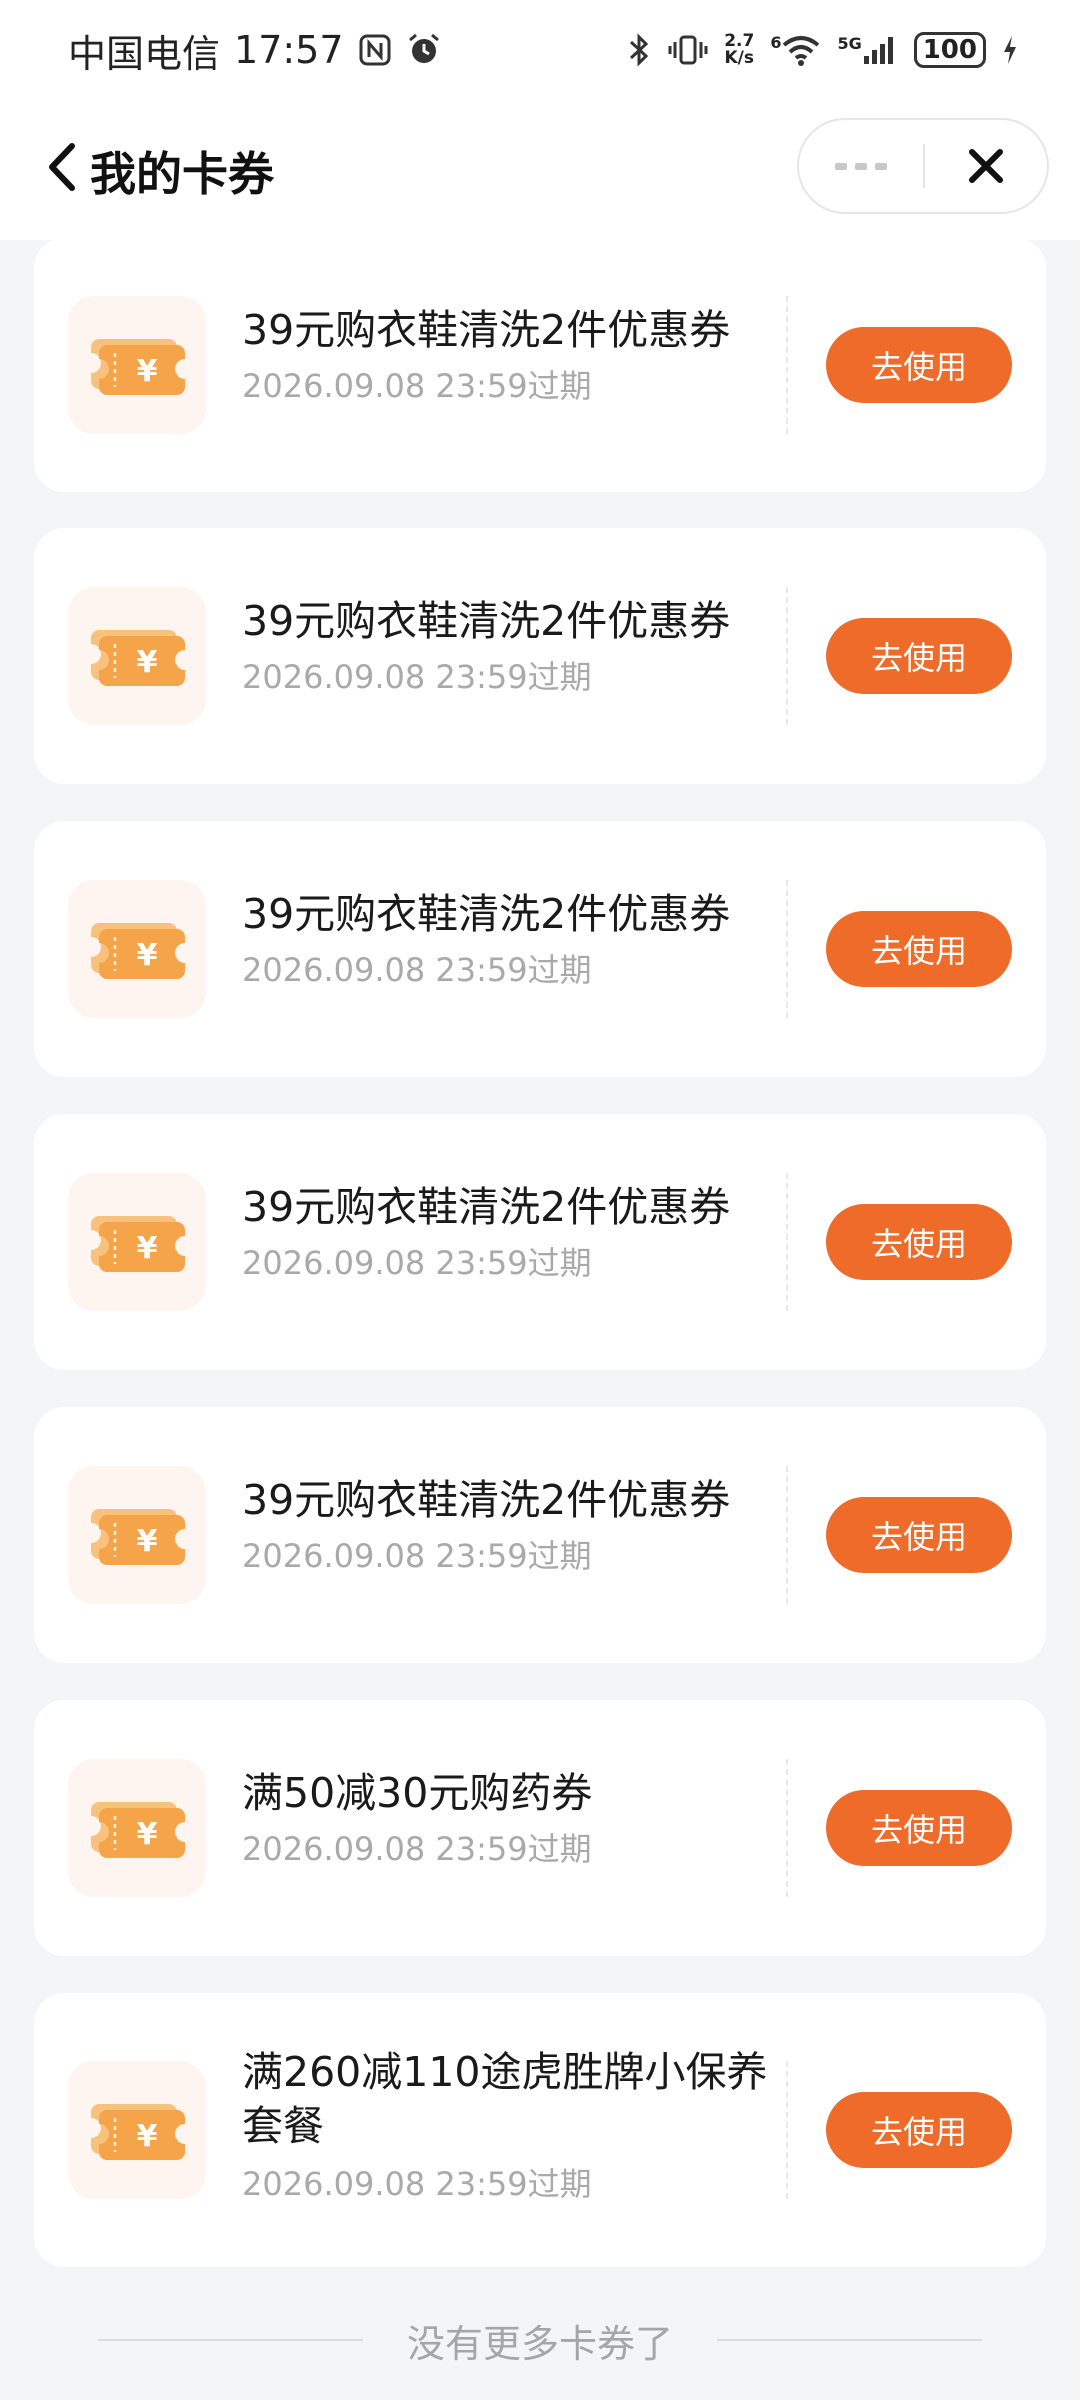 The width and height of the screenshot is (1080, 2400). Describe the element at coordinates (289, 50) in the screenshot. I see `clock-time: 17:57` at that location.